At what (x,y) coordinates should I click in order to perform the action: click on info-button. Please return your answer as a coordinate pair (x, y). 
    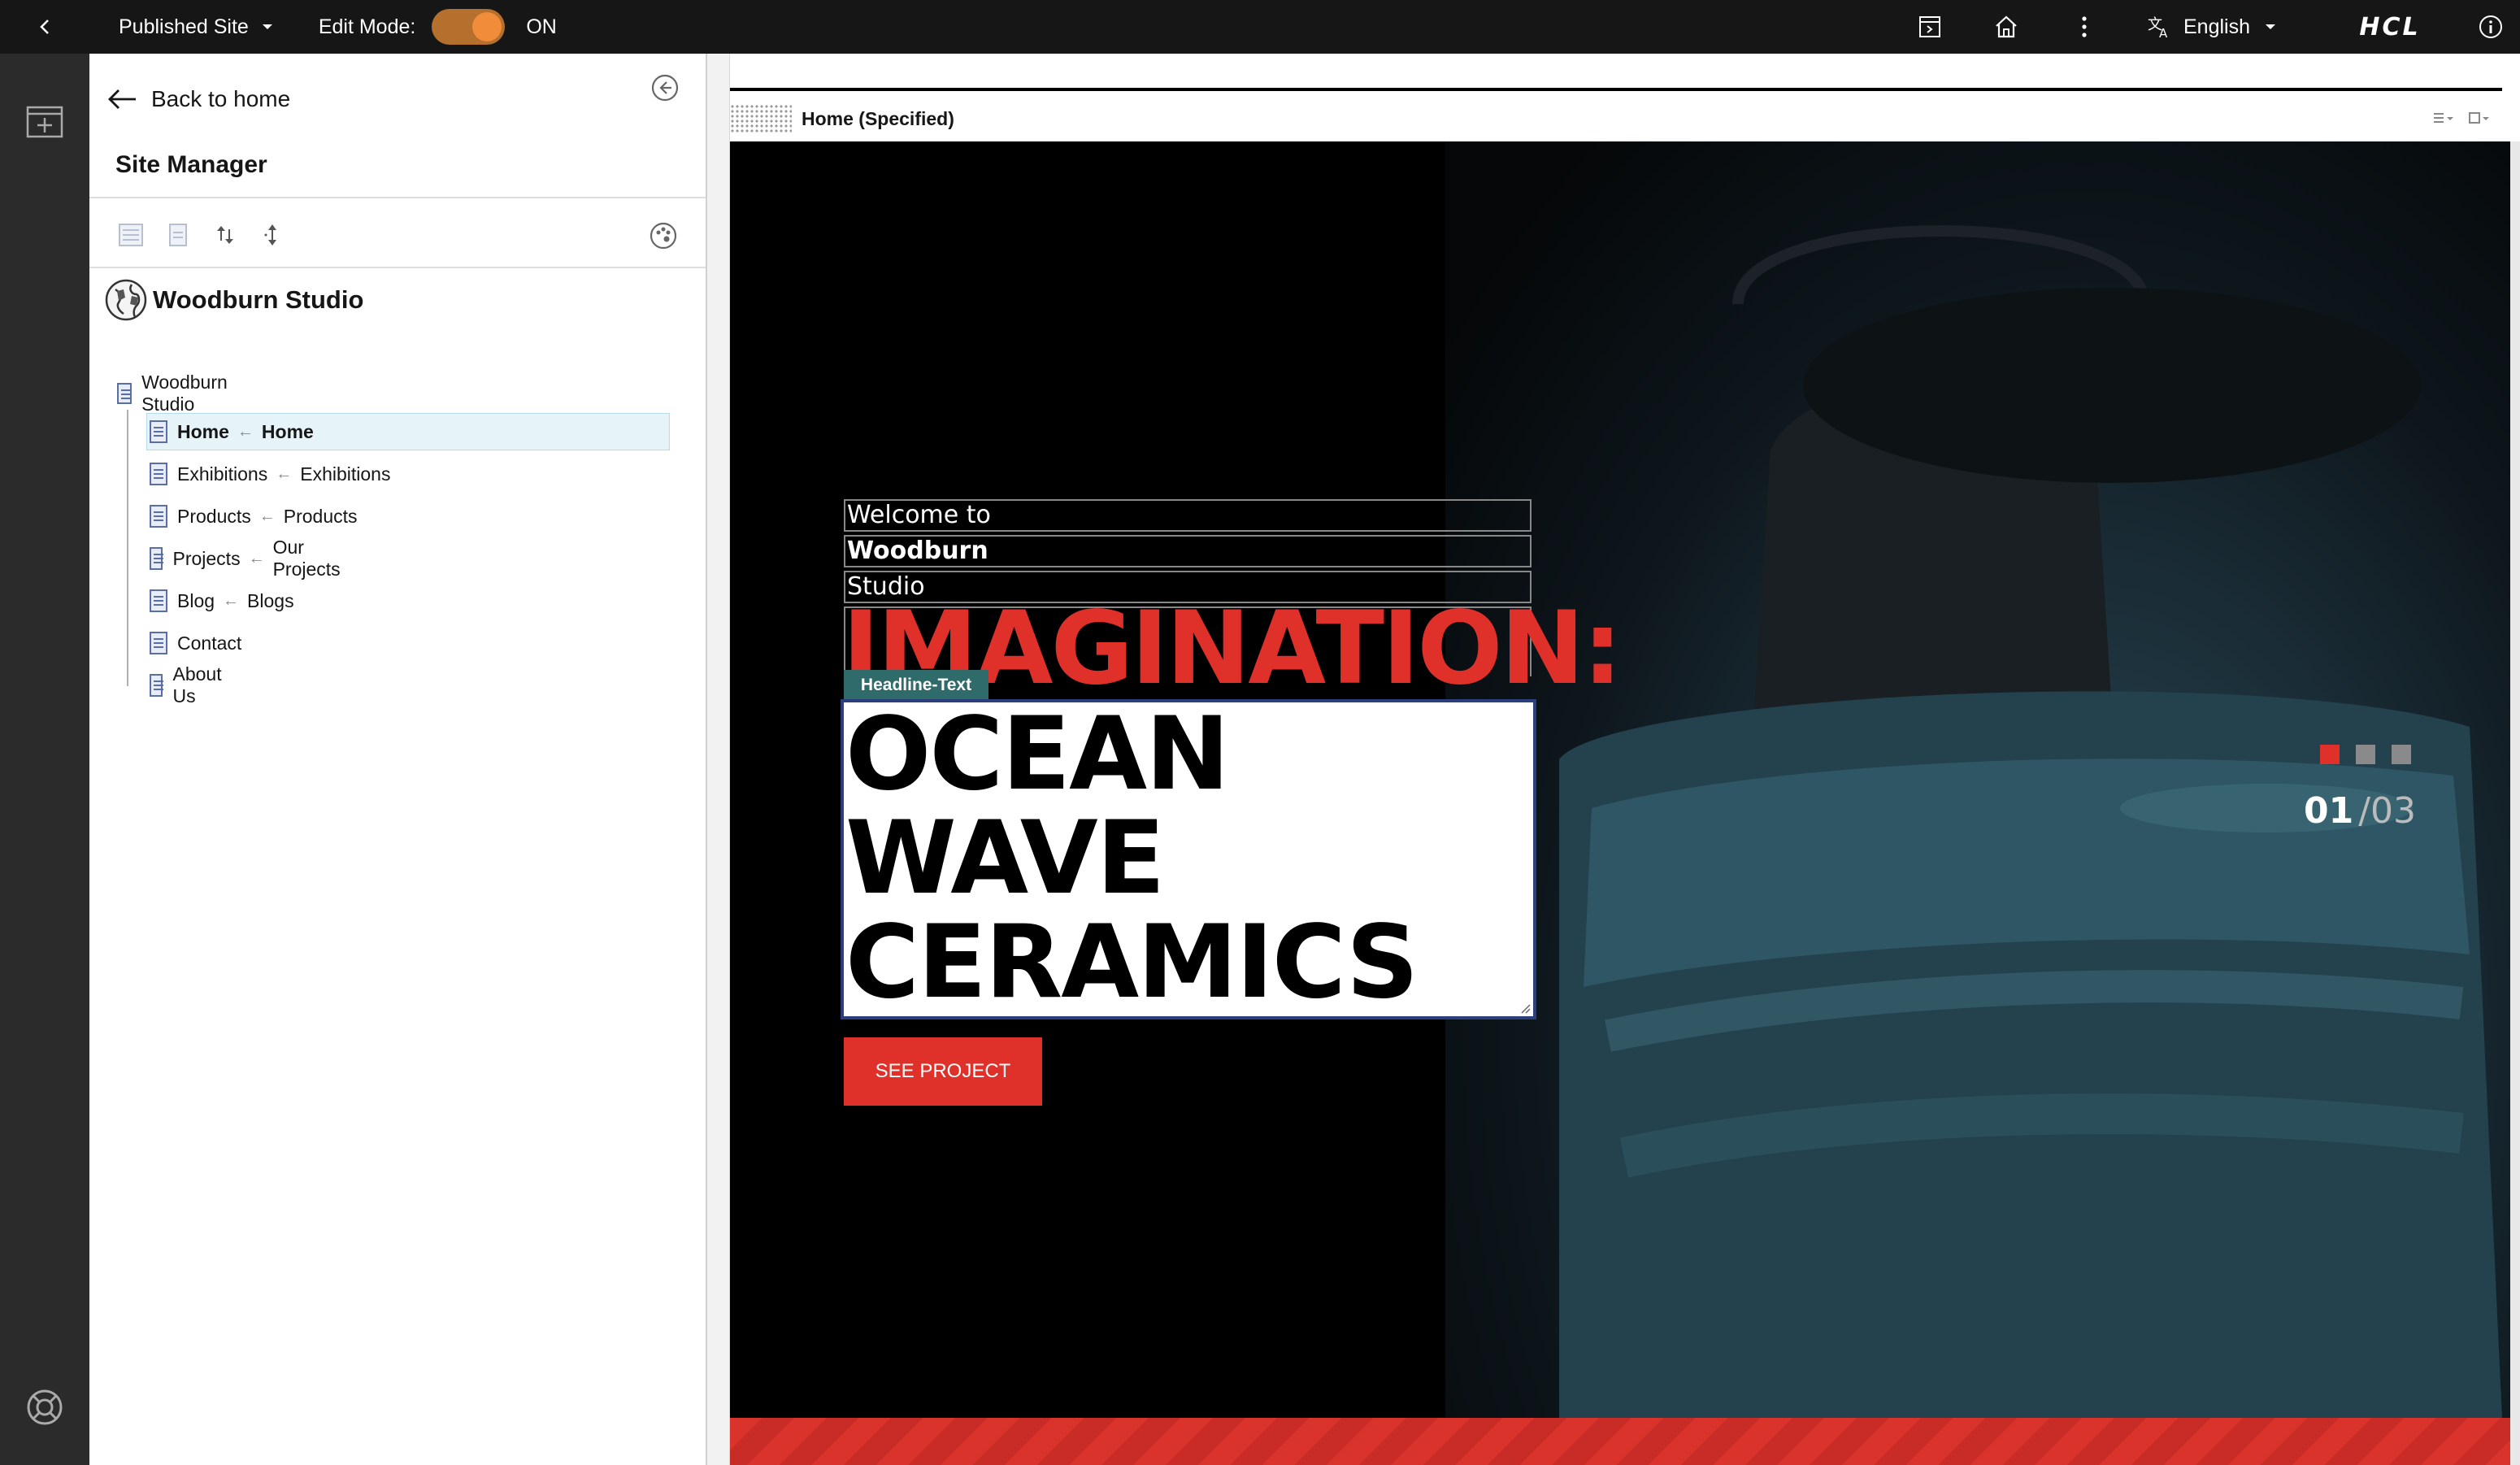
    Looking at the image, I should click on (2490, 27).